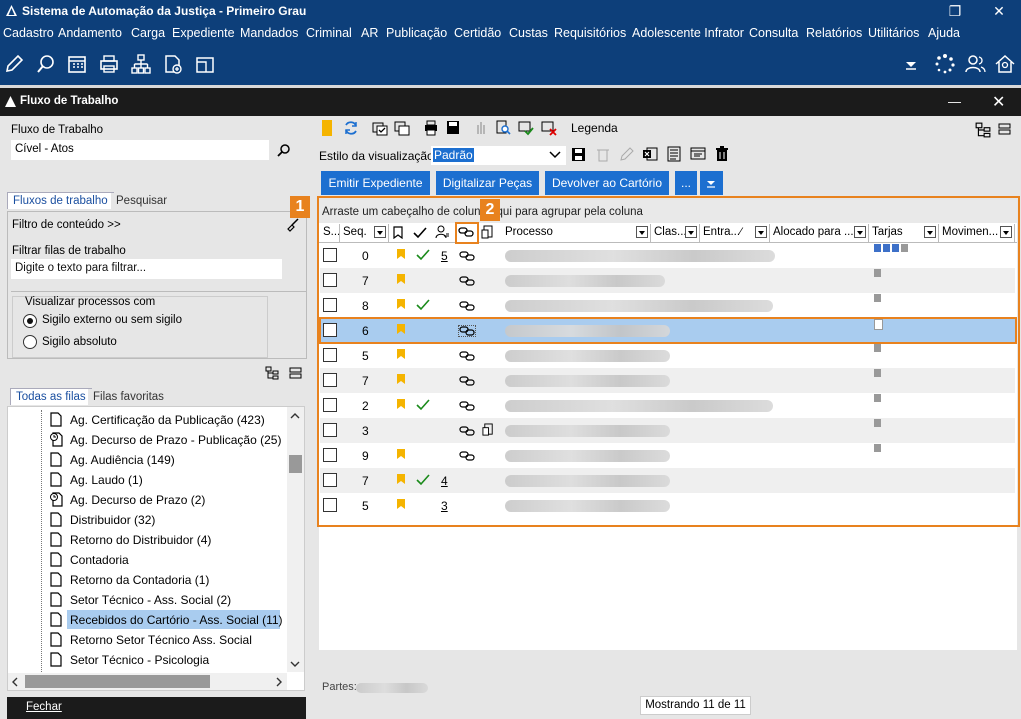 The width and height of the screenshot is (1021, 719). What do you see at coordinates (99, 560) in the screenshot?
I see `queue-item: Contadoria` at bounding box center [99, 560].